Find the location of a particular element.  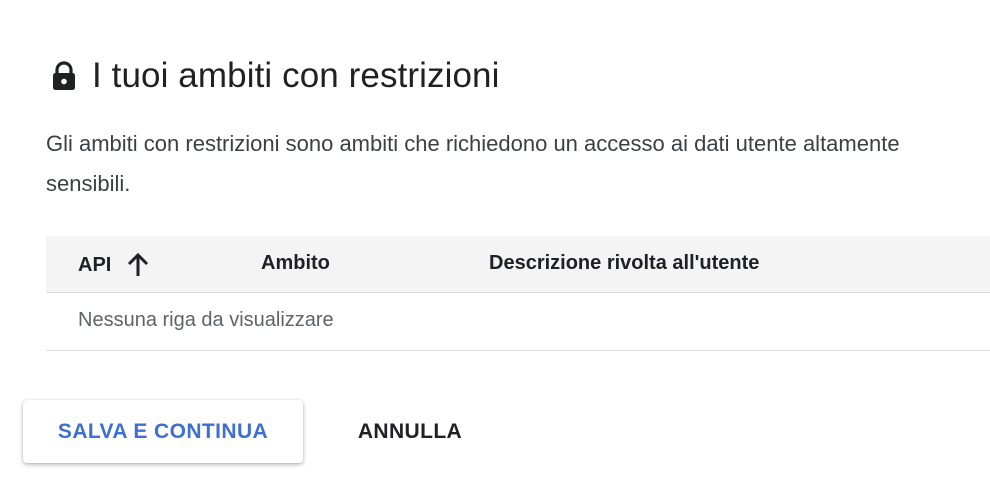

column-header-description: Descrizione rivolta all'utente is located at coordinates (624, 263).